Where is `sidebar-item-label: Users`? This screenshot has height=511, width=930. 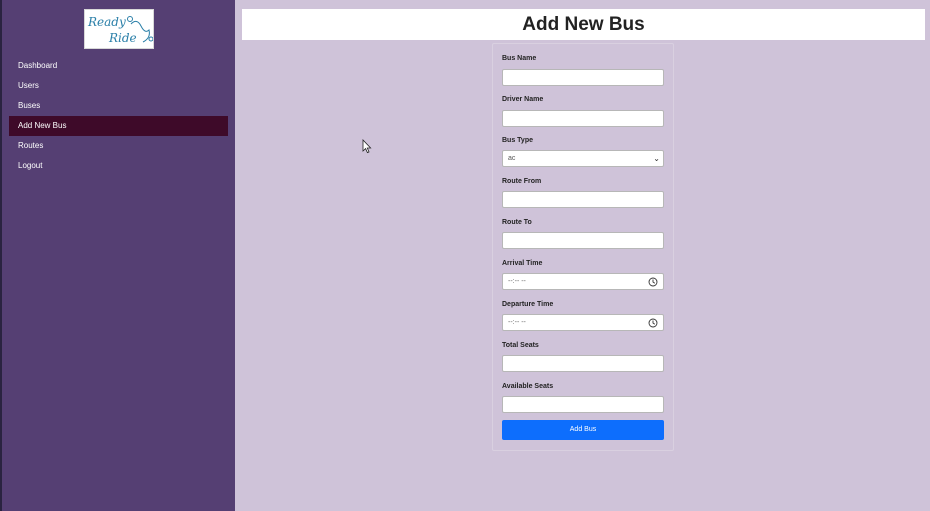
sidebar-item-label: Users is located at coordinates (28, 85).